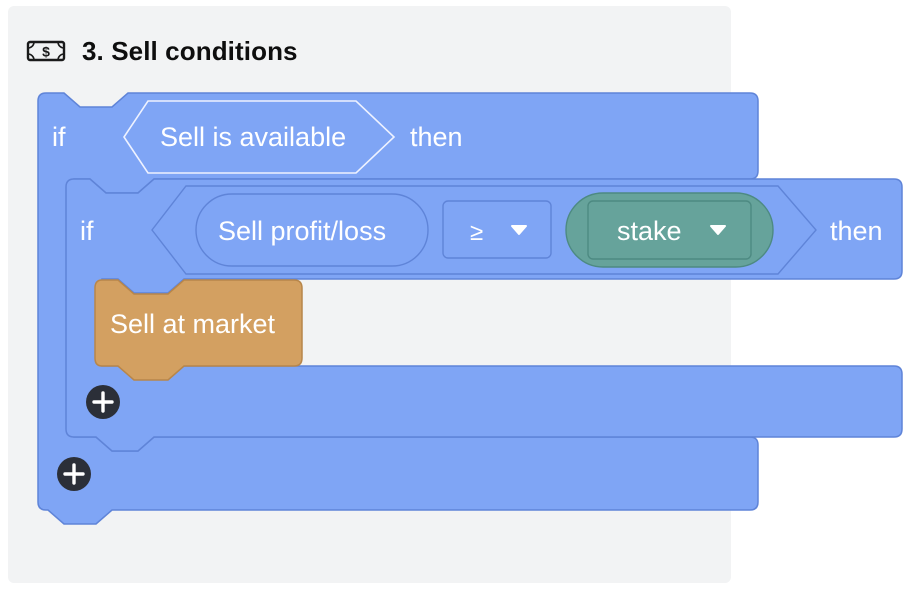  I want to click on outer-condition-label: Sell is available, so click(253, 137).